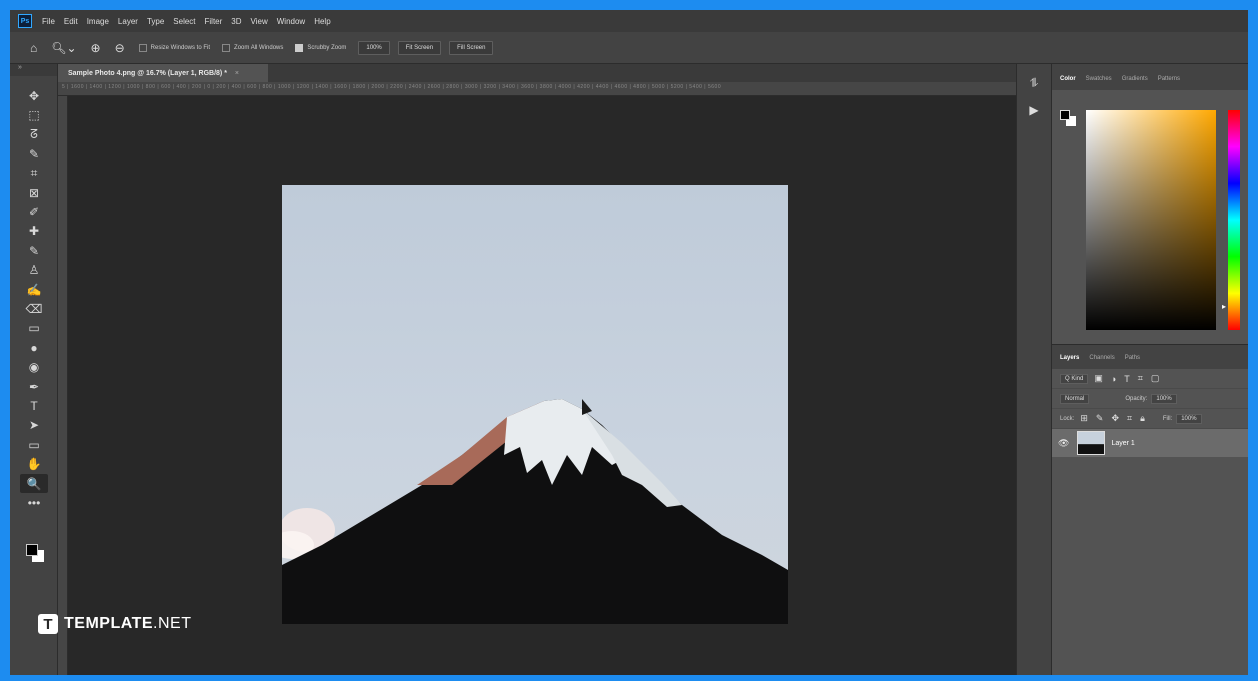  Describe the element at coordinates (1189, 418) in the screenshot. I see `fill-field: 100%` at that location.